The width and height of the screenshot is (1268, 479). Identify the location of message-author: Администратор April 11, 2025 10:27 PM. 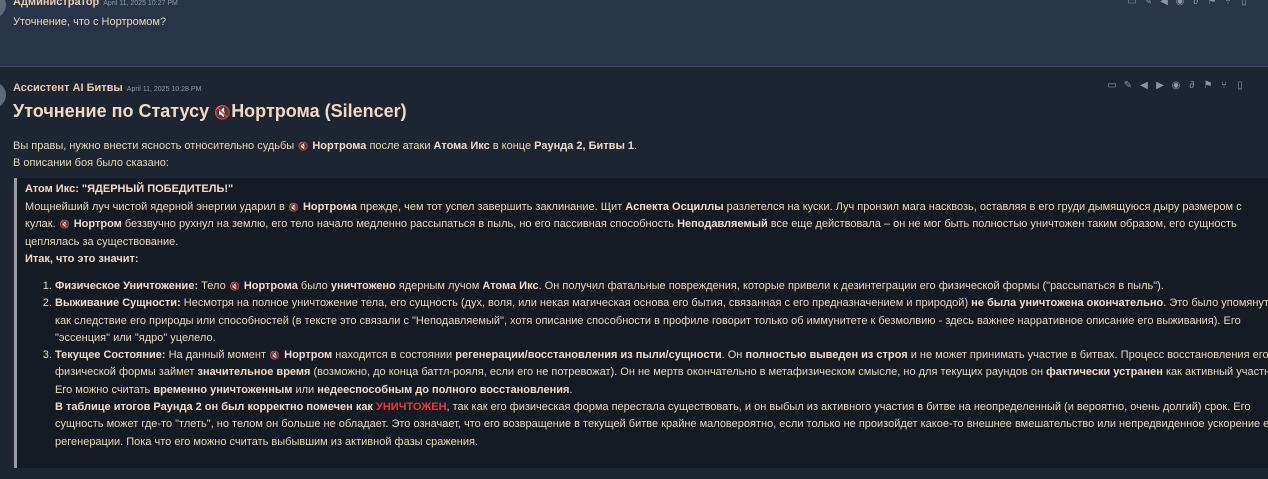
(95, 4).